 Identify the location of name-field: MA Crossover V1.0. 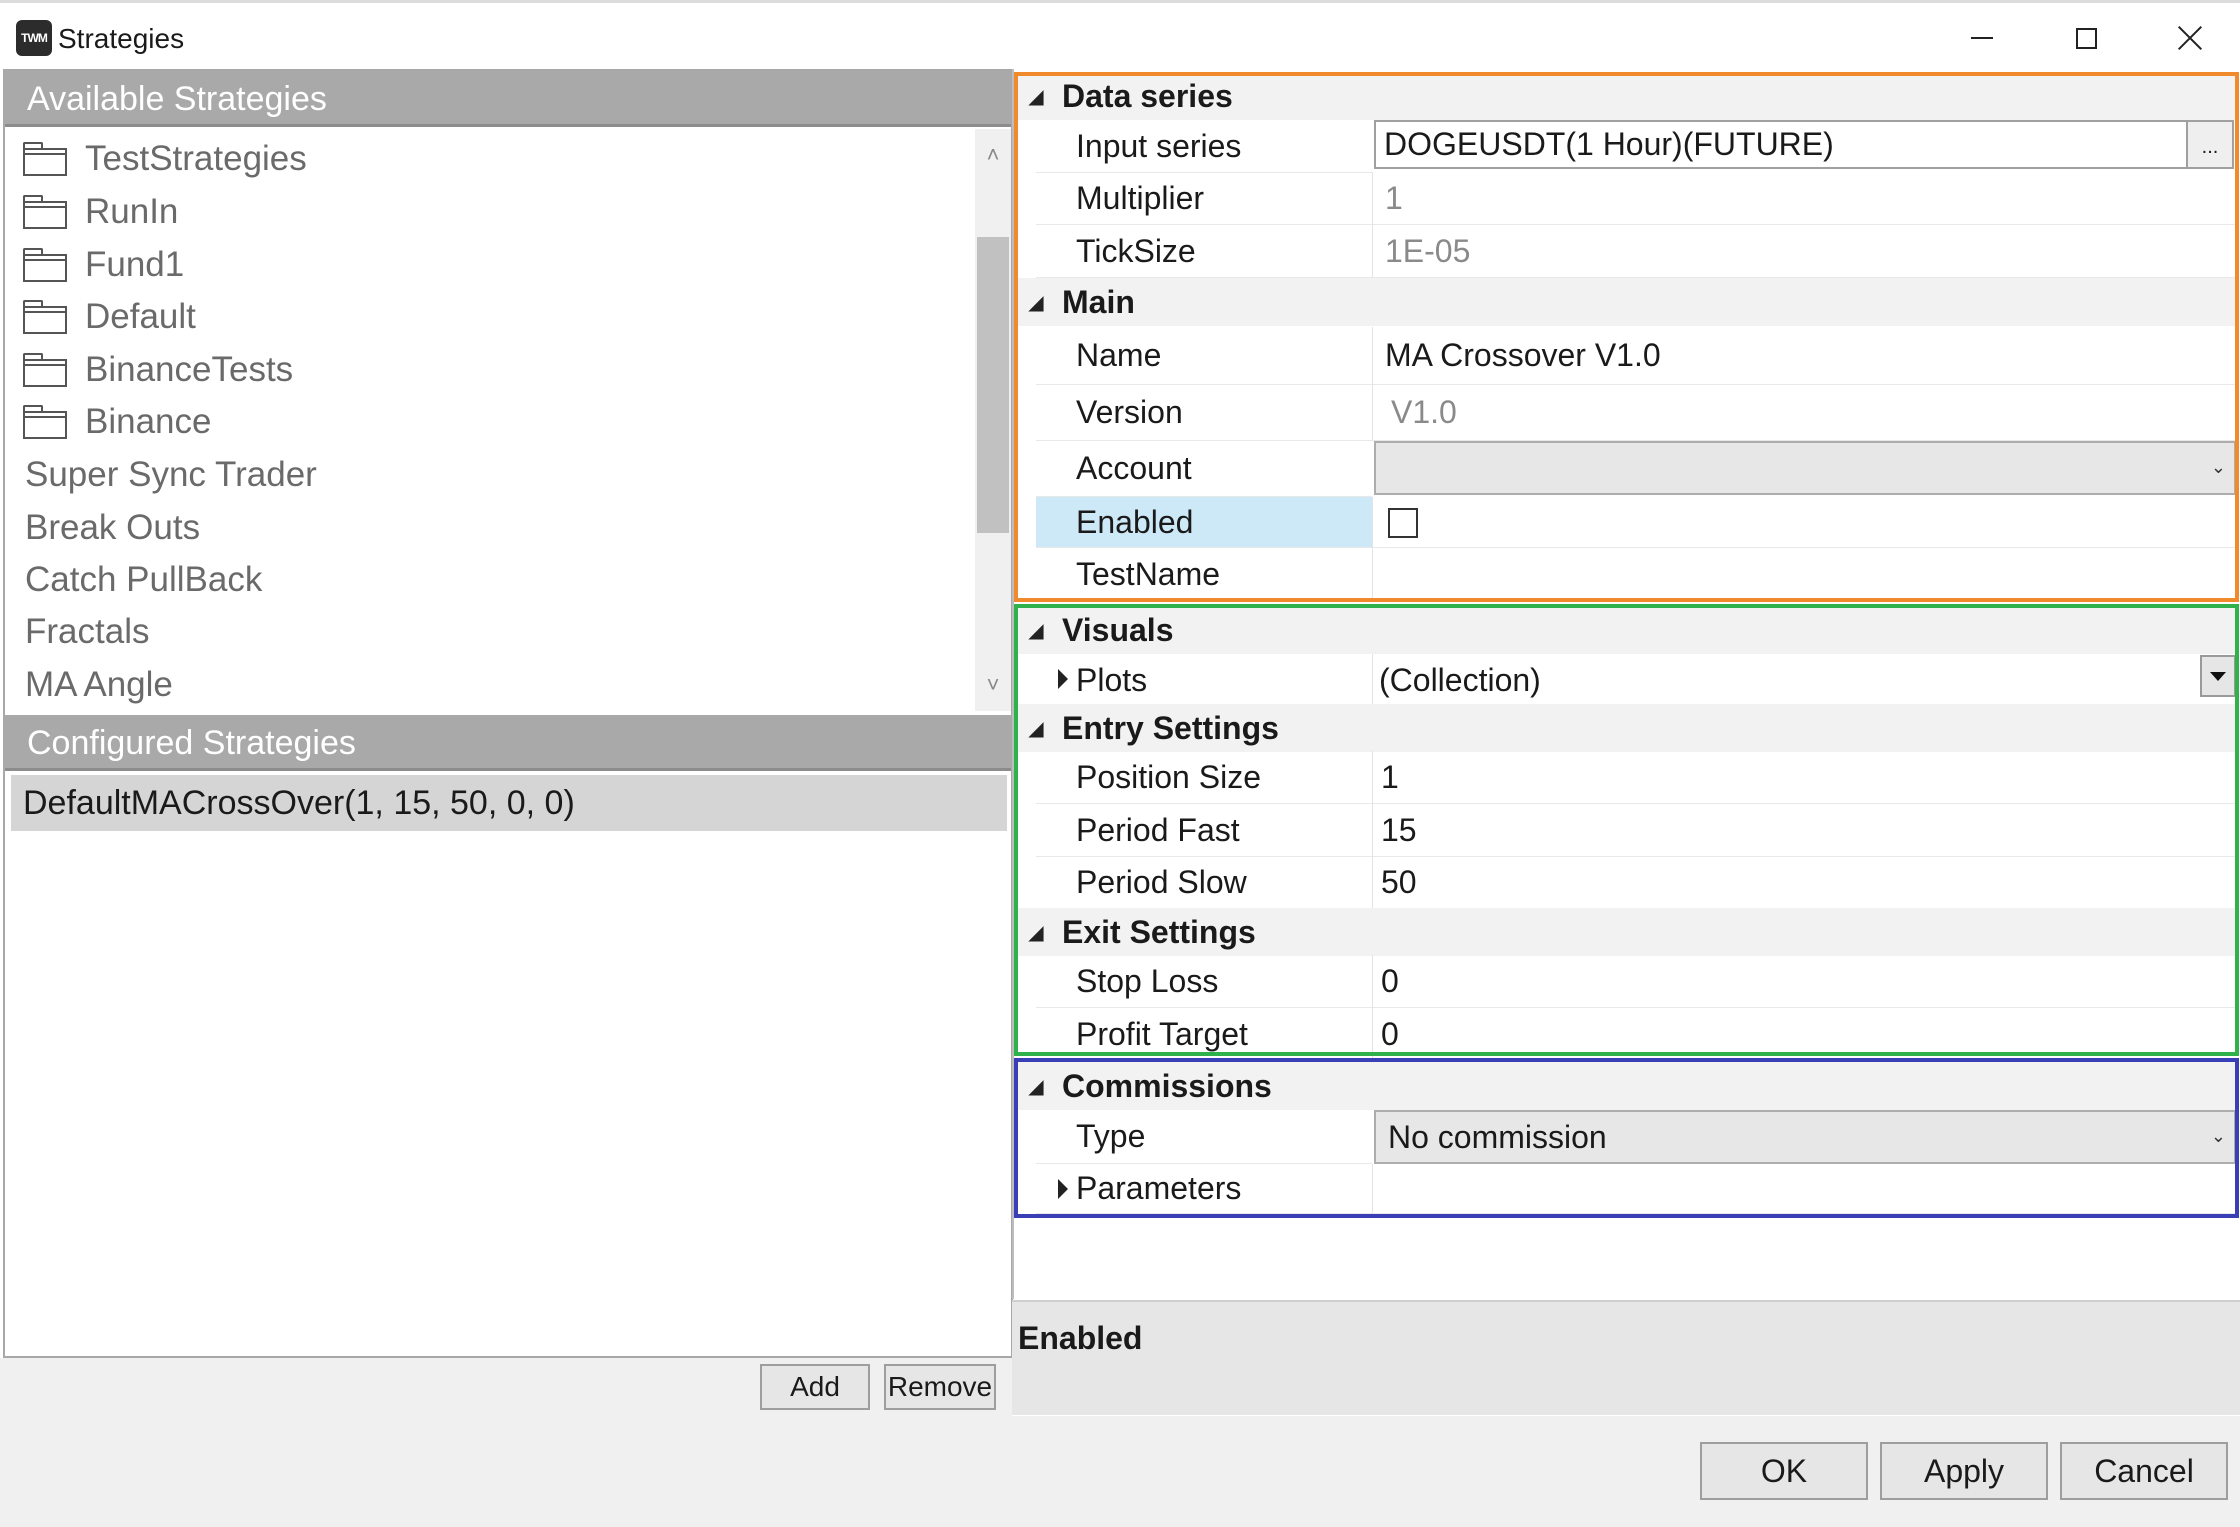
(1804, 356).